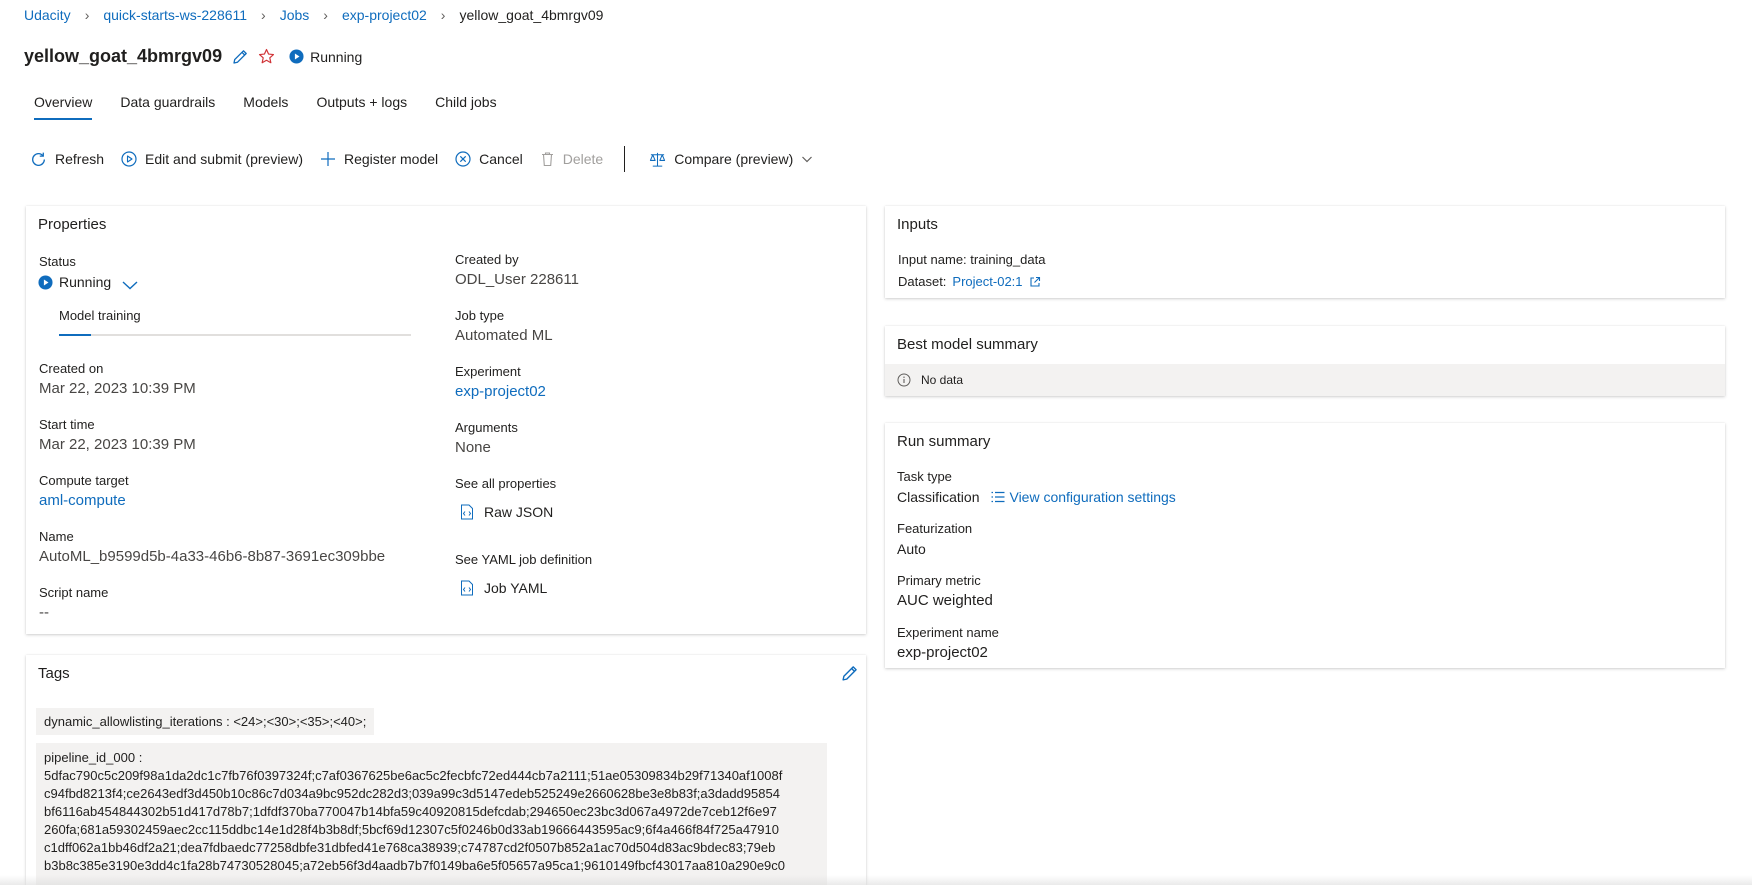 The width and height of the screenshot is (1752, 885). I want to click on dataset-row: Dataset: Project-02:1, so click(969, 281).